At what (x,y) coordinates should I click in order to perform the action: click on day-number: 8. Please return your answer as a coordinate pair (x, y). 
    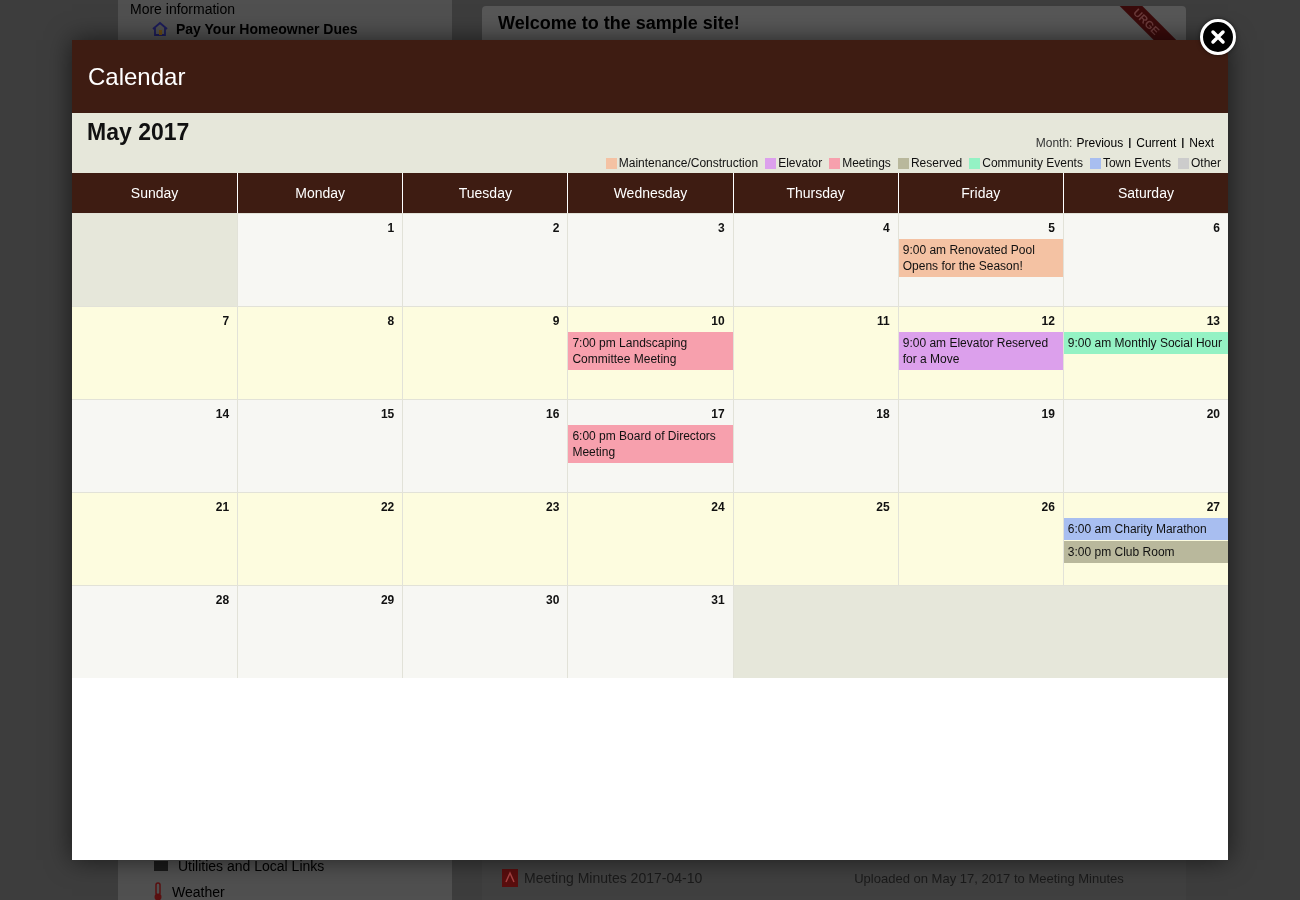
    Looking at the image, I should click on (391, 321).